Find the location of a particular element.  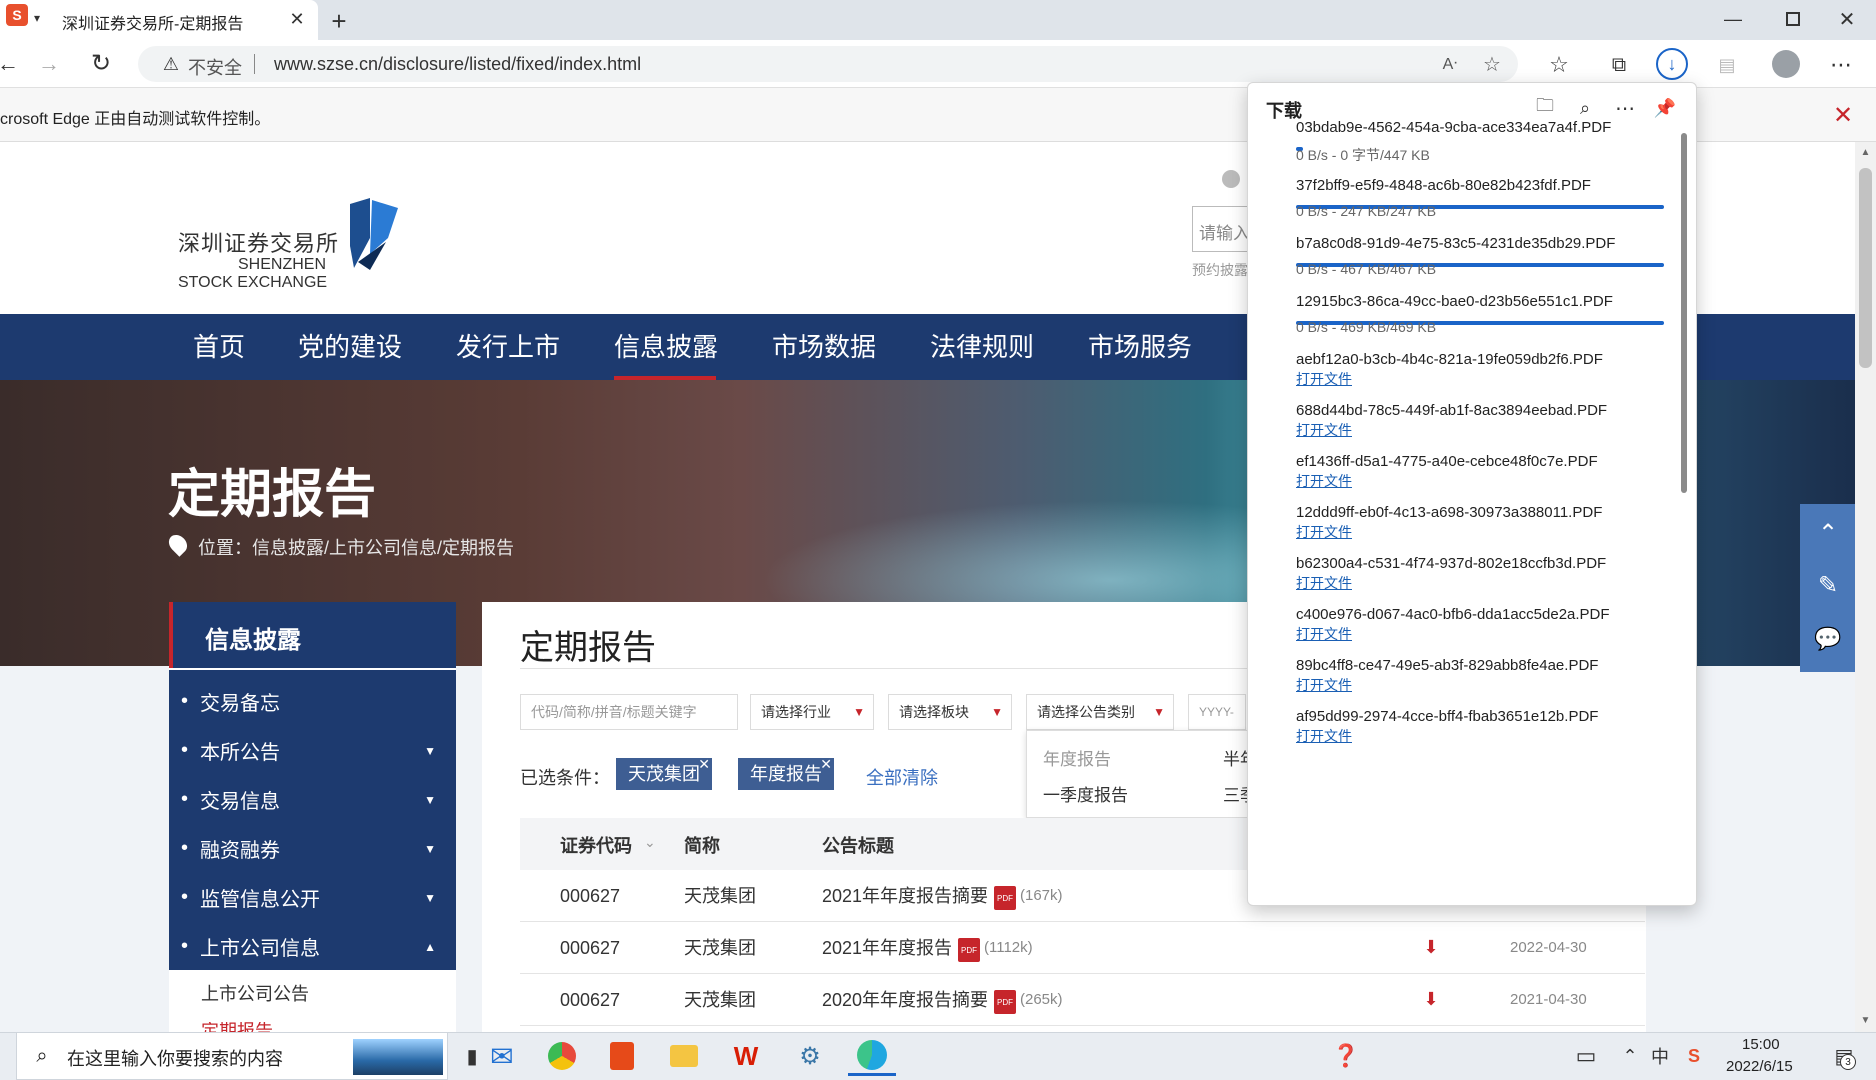

download-filename: 89bc4ff8-ce47-49e5-ab3f-829abb8fe4ae.PDF is located at coordinates (1447, 665).